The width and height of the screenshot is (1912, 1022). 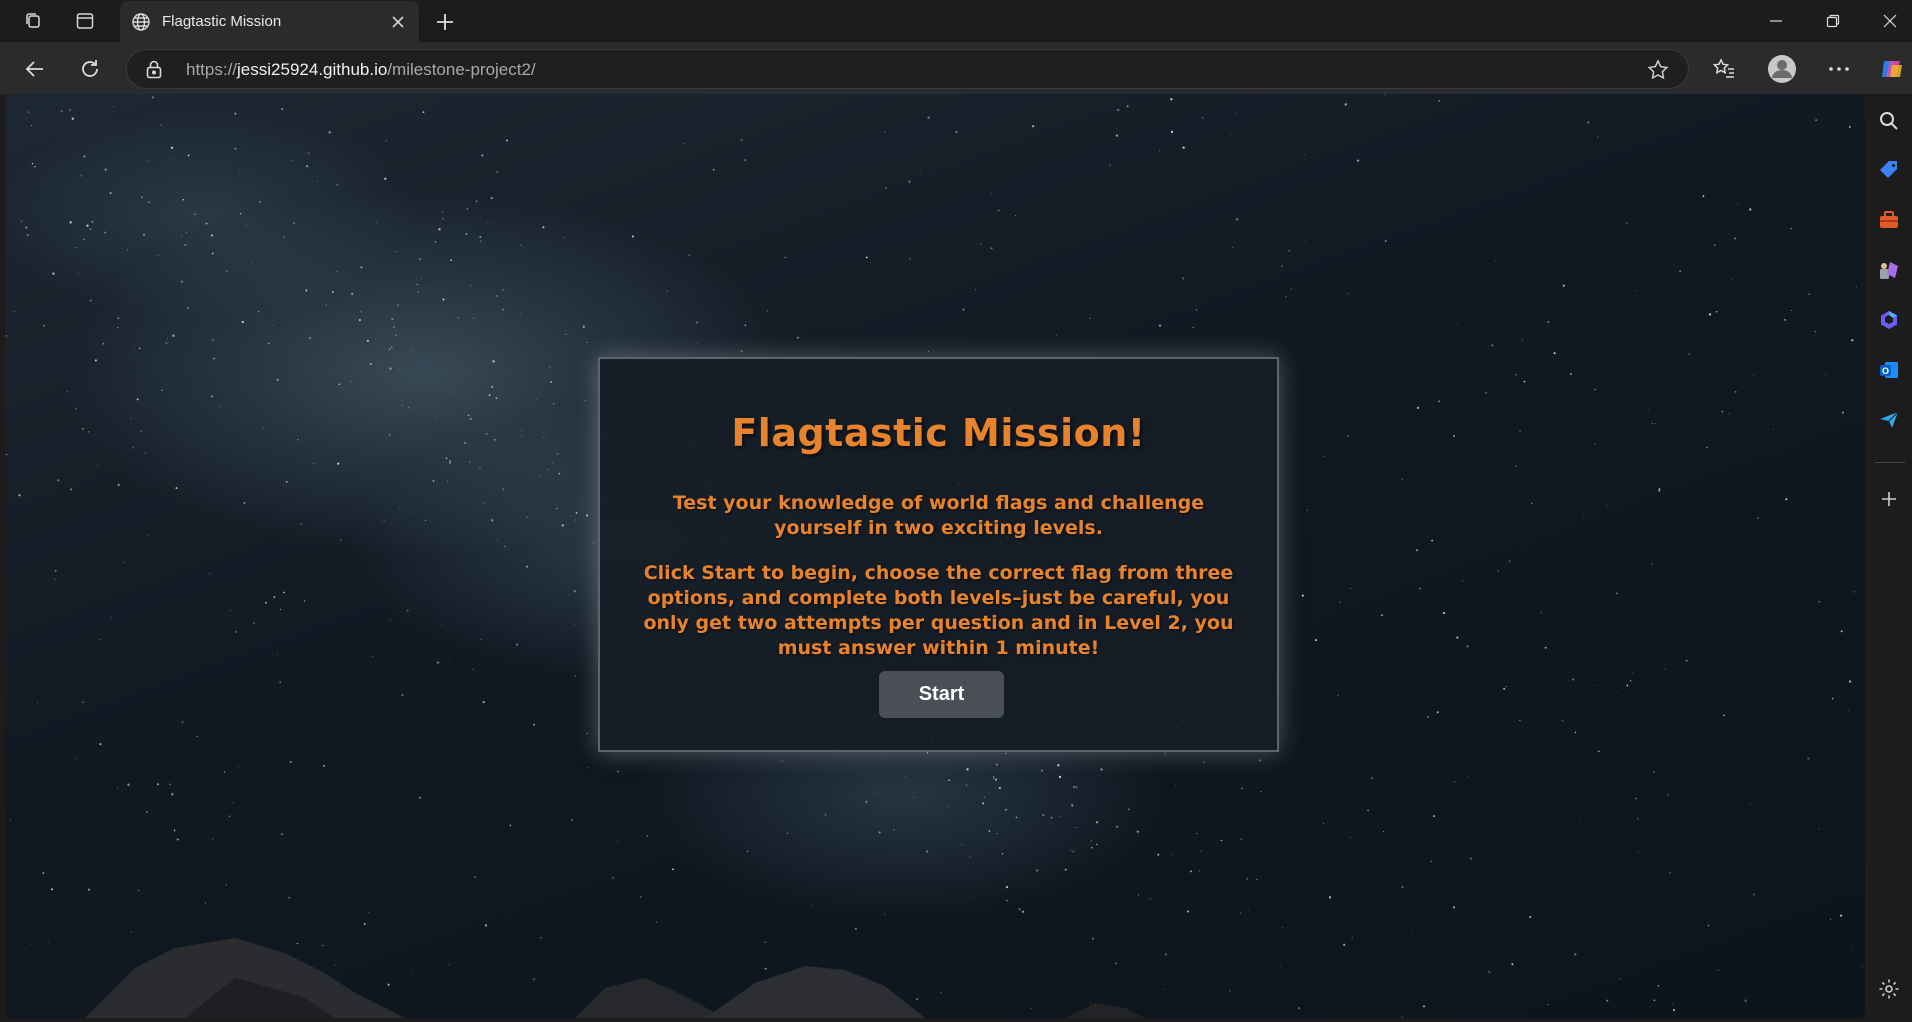 I want to click on outlook-icon: O, so click(x=1889, y=370).